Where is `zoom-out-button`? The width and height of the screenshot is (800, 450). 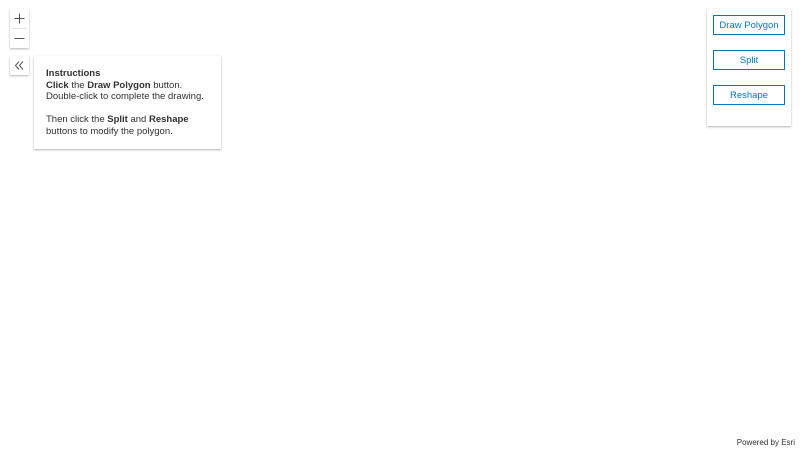 zoom-out-button is located at coordinates (19, 38).